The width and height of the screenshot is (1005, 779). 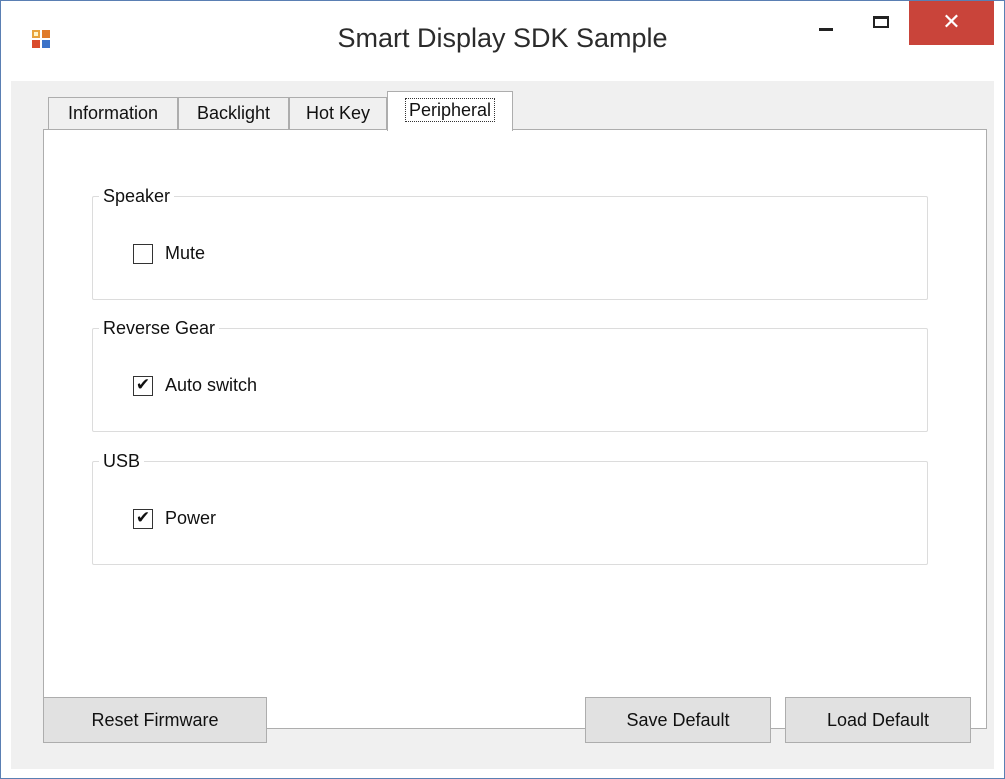 What do you see at coordinates (678, 720) in the screenshot?
I see `save-default-button: Save Default` at bounding box center [678, 720].